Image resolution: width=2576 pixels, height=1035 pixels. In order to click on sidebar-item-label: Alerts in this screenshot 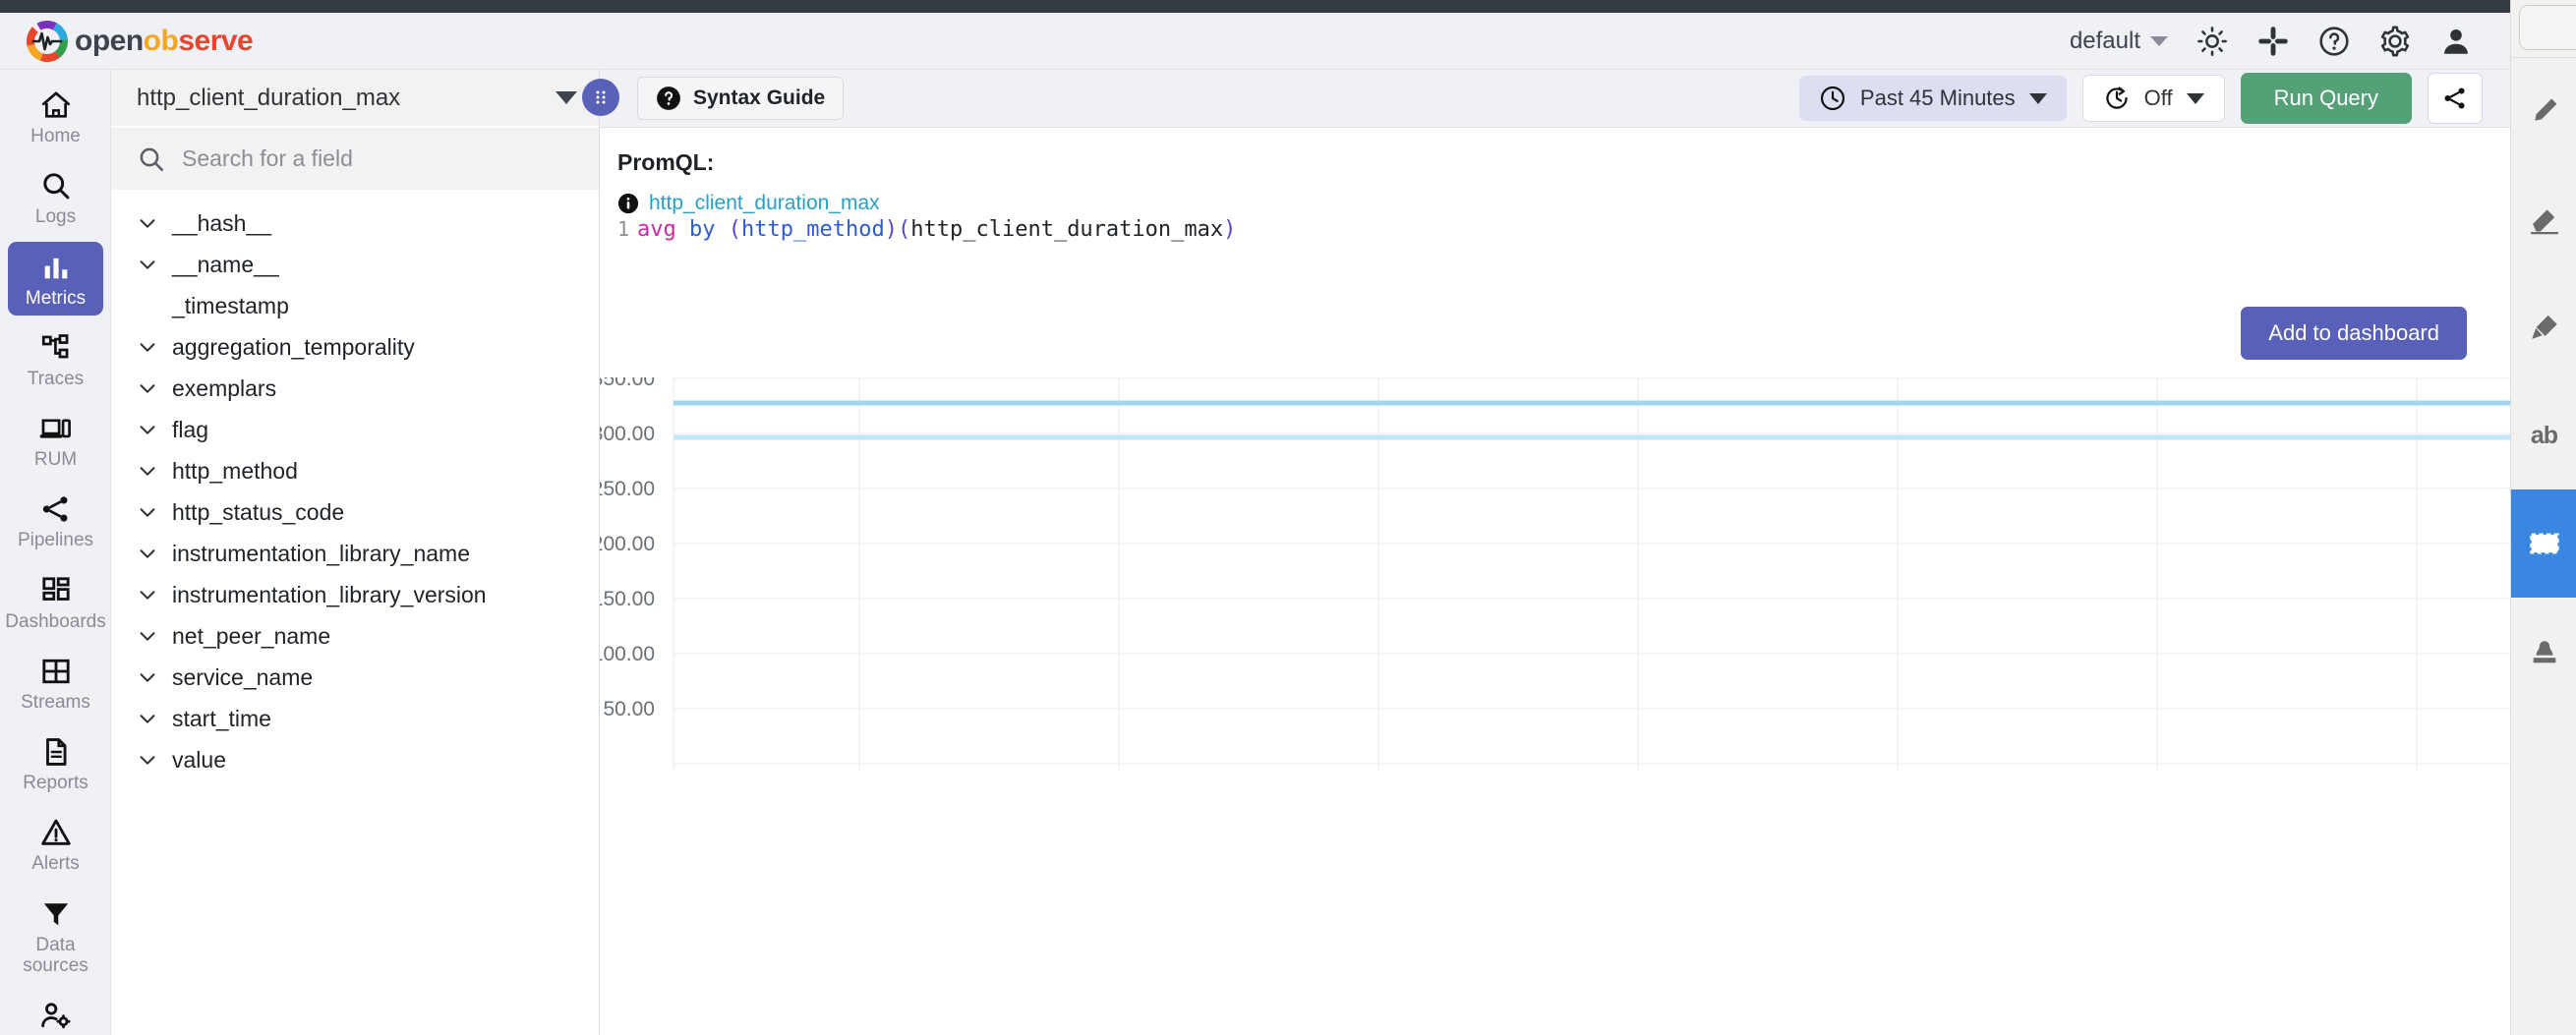, I will do `click(55, 864)`.